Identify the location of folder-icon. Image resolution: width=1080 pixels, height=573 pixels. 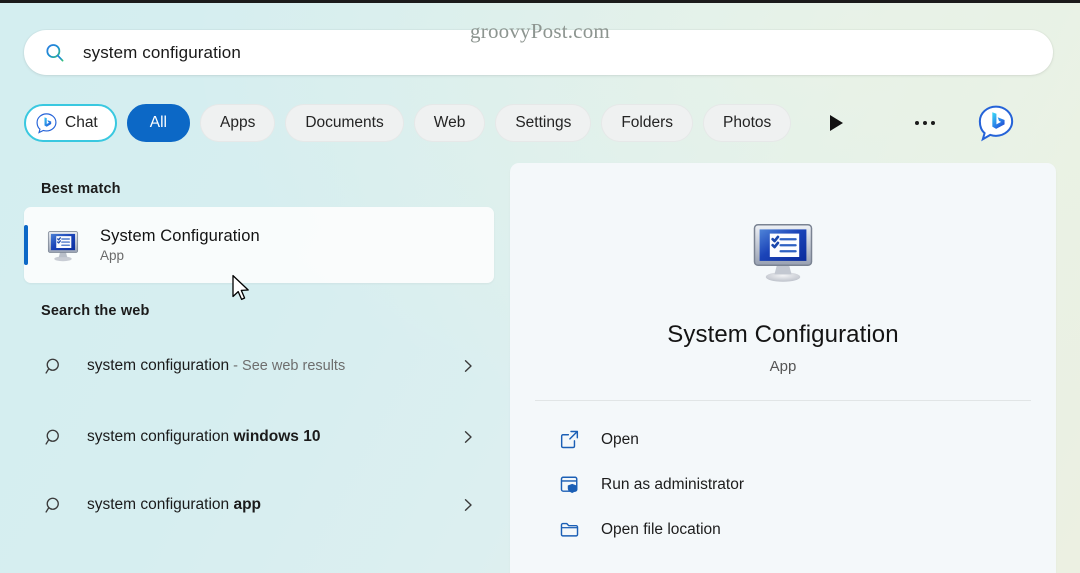
(569, 529).